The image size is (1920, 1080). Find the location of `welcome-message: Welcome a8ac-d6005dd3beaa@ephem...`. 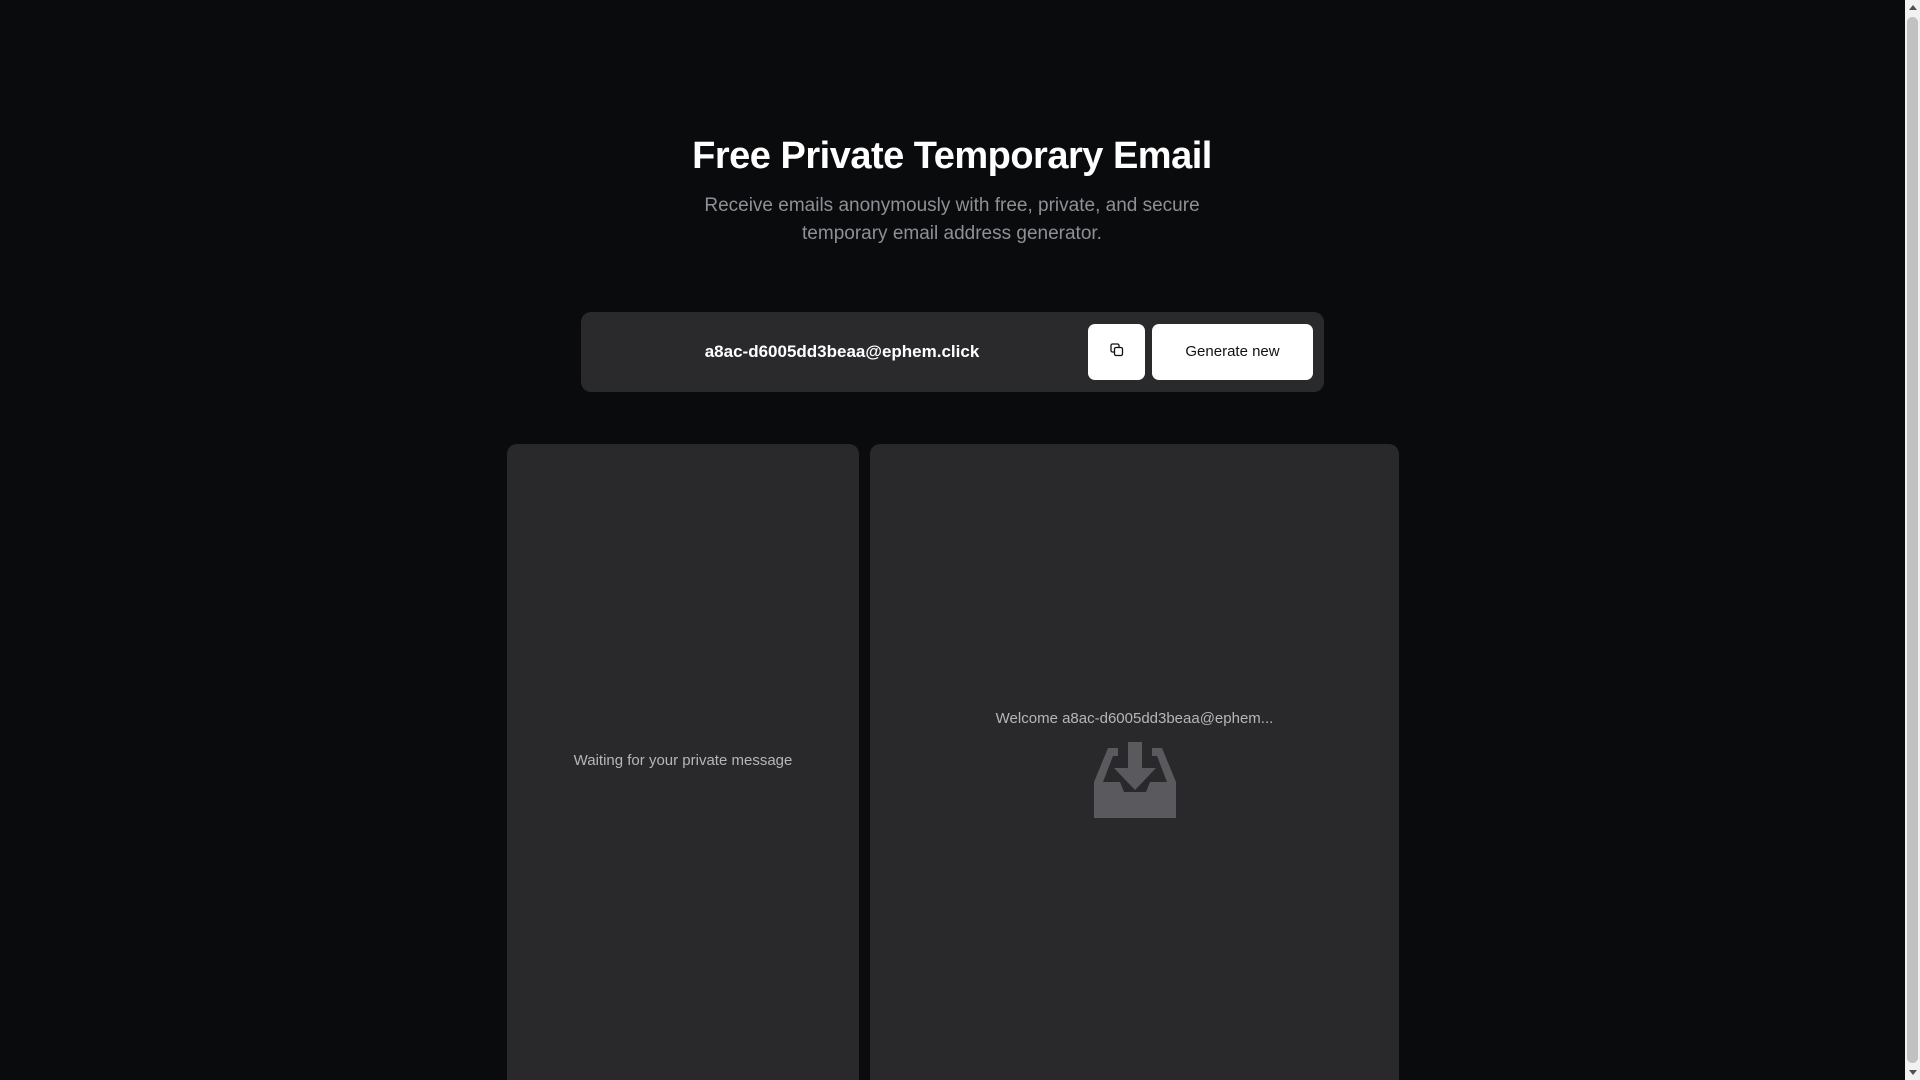

welcome-message: Welcome a8ac-d6005dd3beaa@ephem... is located at coordinates (1134, 718).